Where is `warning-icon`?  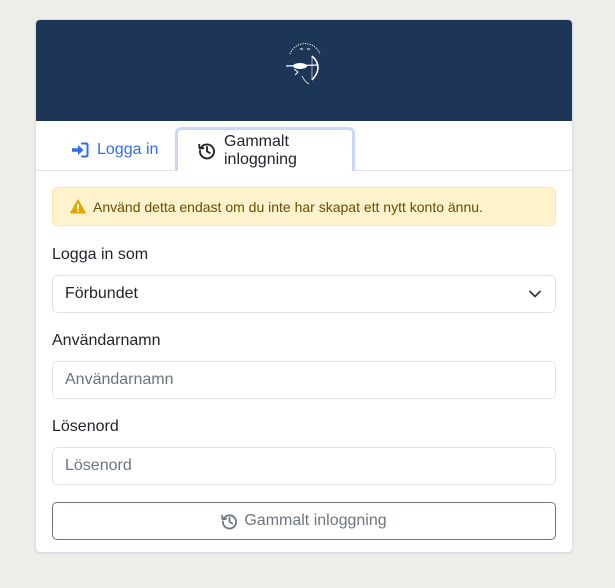 warning-icon is located at coordinates (78, 206).